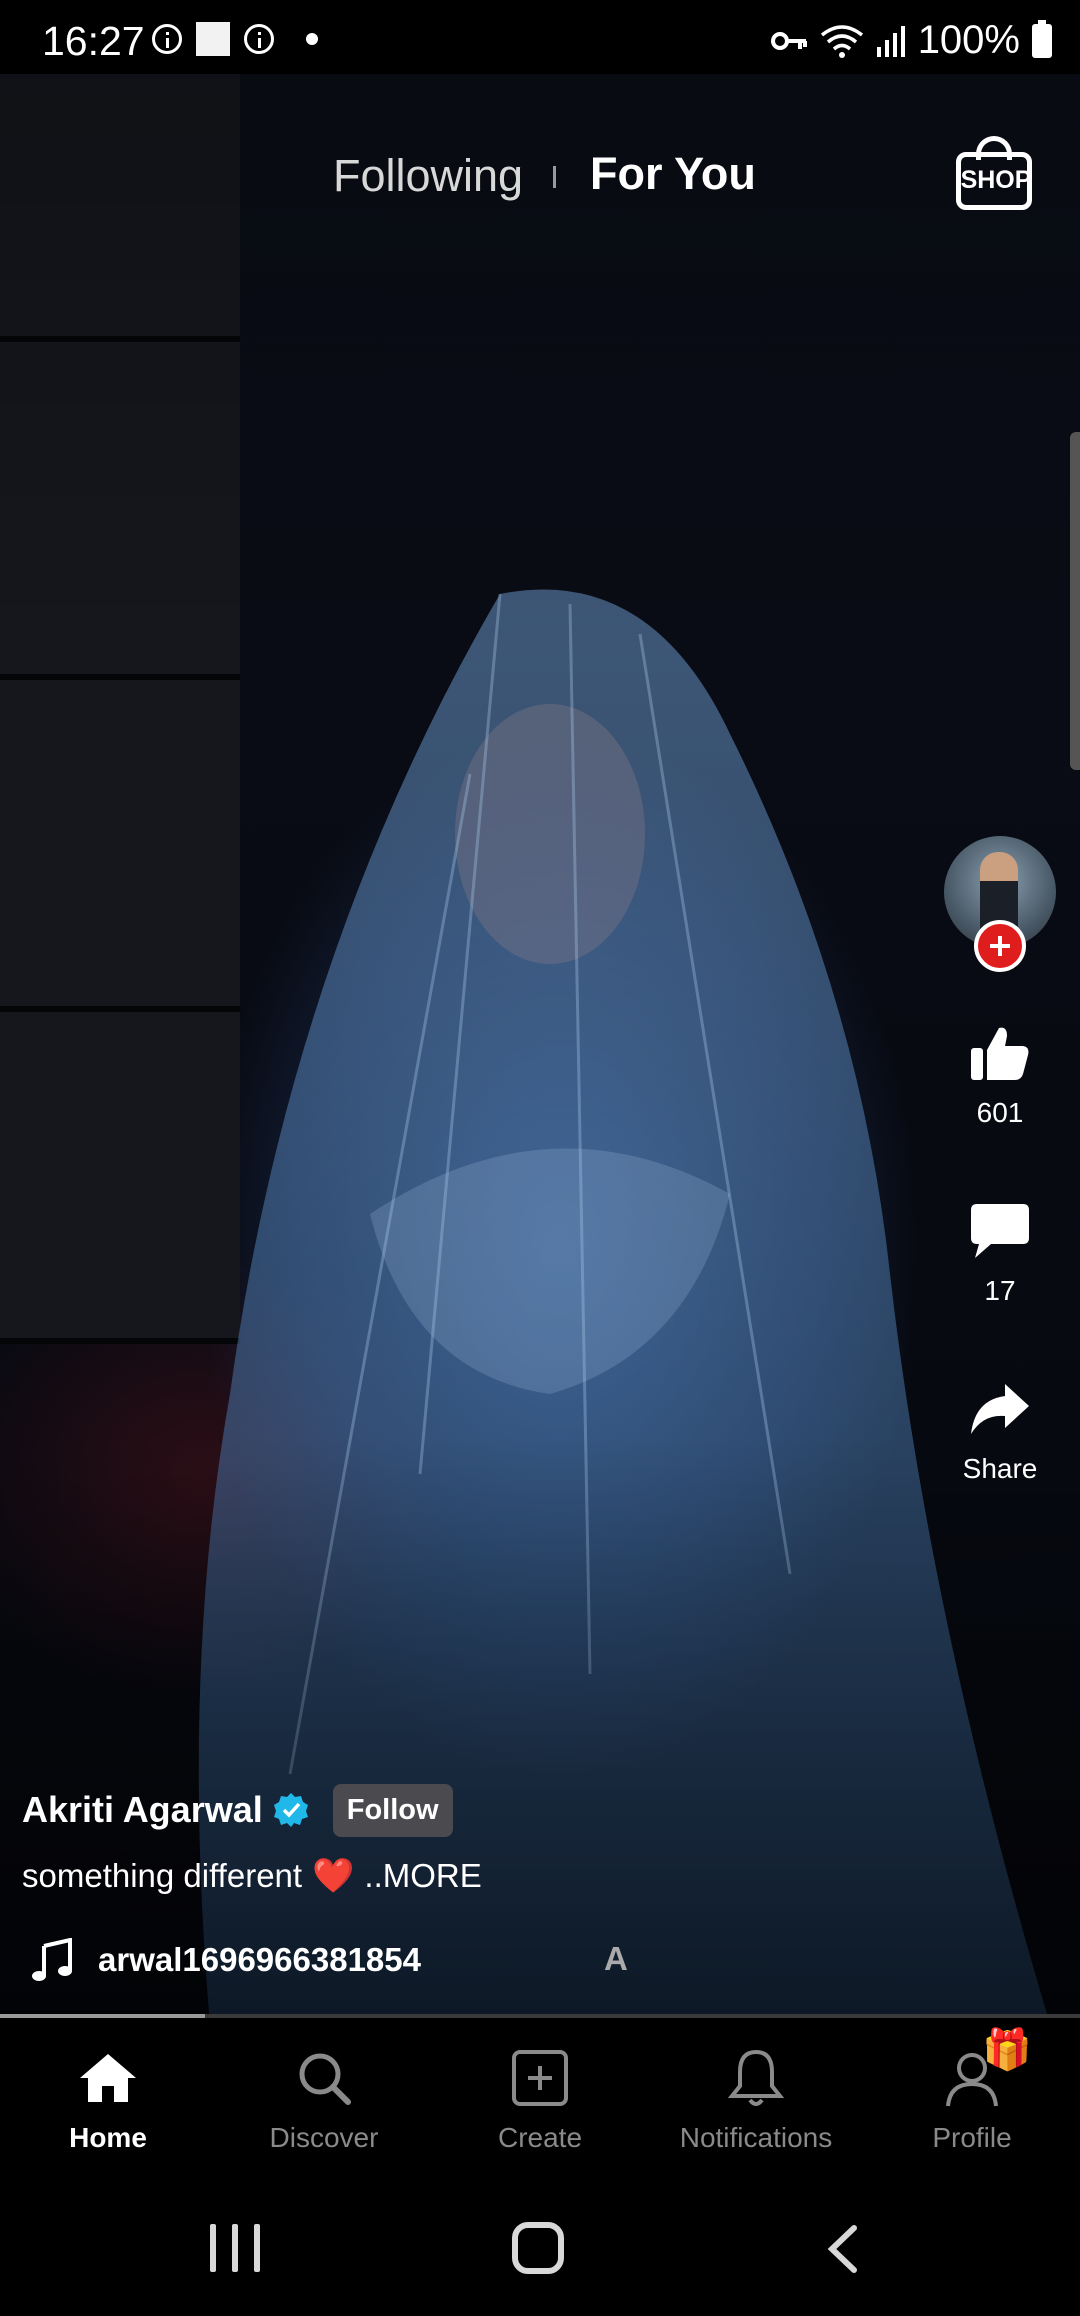  I want to click on like-button: 601, so click(1000, 1076).